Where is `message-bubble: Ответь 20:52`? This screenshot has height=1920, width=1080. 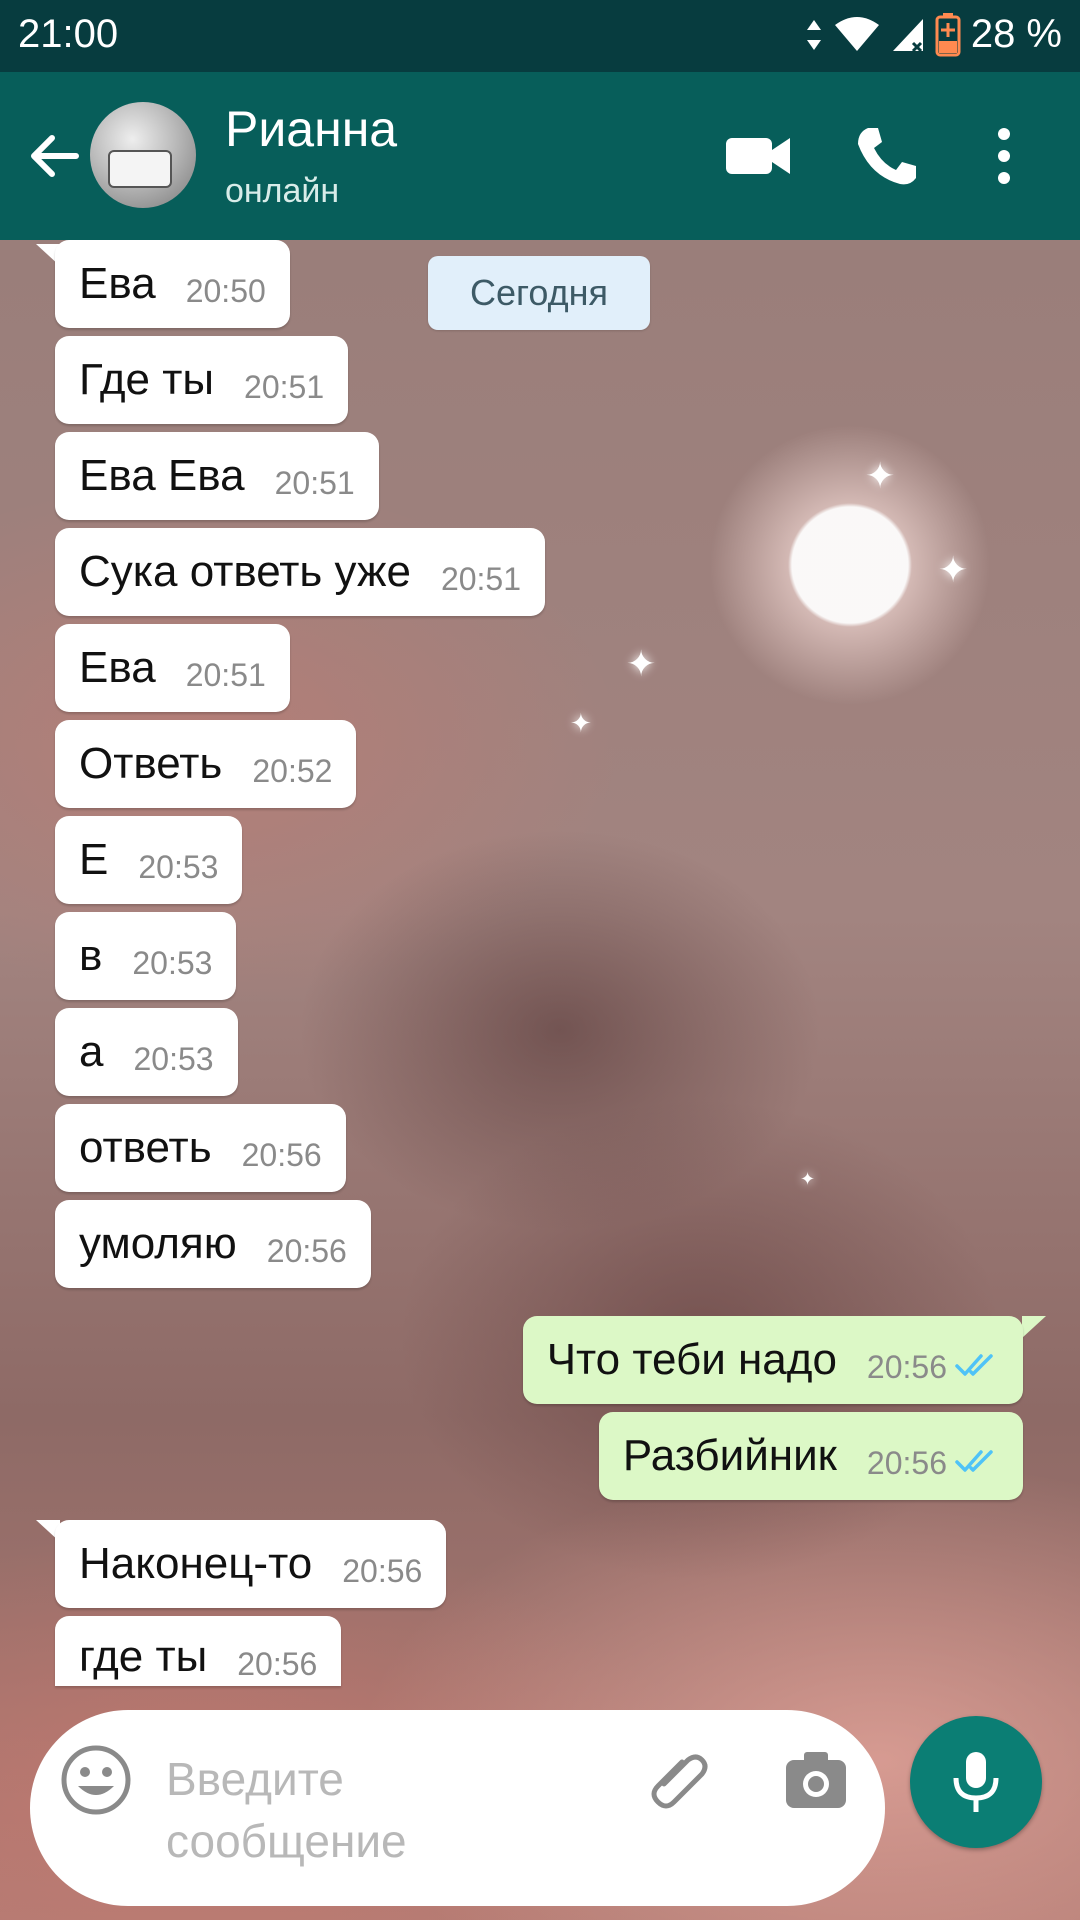
message-bubble: Ответь 20:52 is located at coordinates (206, 764).